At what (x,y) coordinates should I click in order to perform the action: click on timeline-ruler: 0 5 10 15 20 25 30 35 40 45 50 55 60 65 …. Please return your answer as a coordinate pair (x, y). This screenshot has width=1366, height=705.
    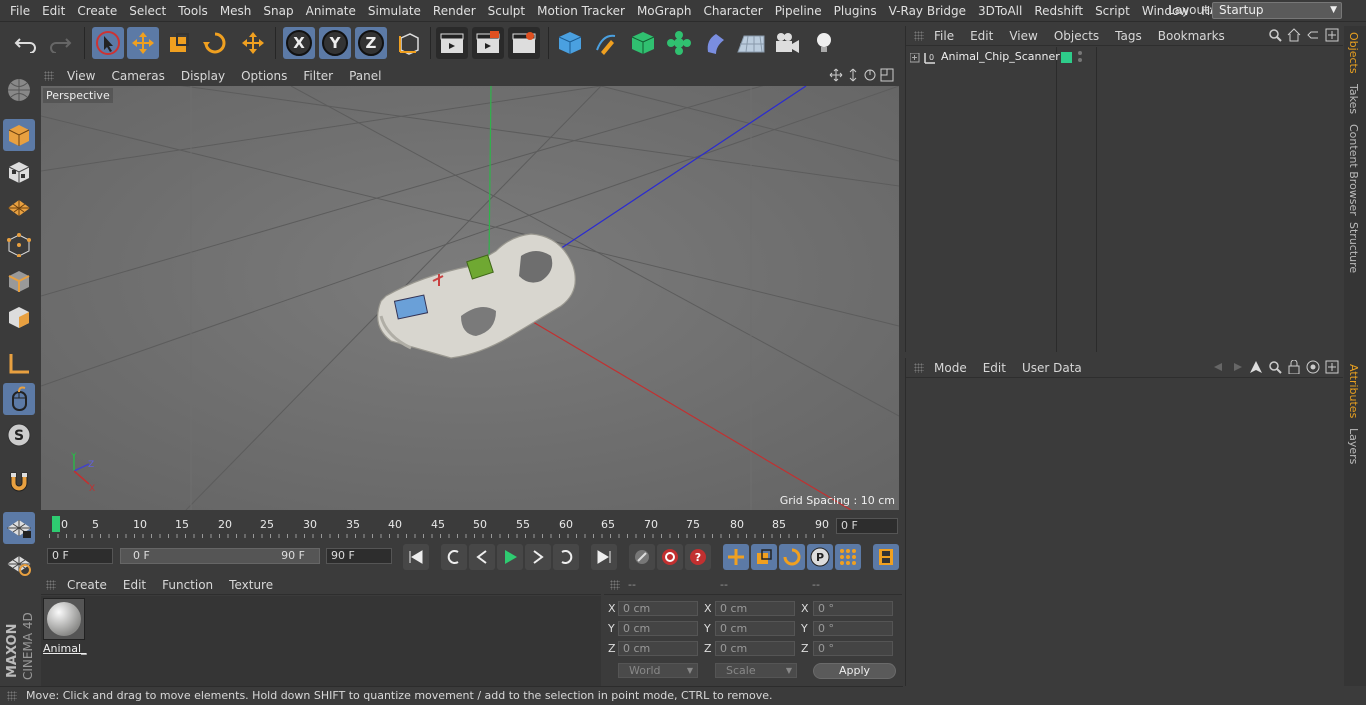
    Looking at the image, I should click on (471, 527).